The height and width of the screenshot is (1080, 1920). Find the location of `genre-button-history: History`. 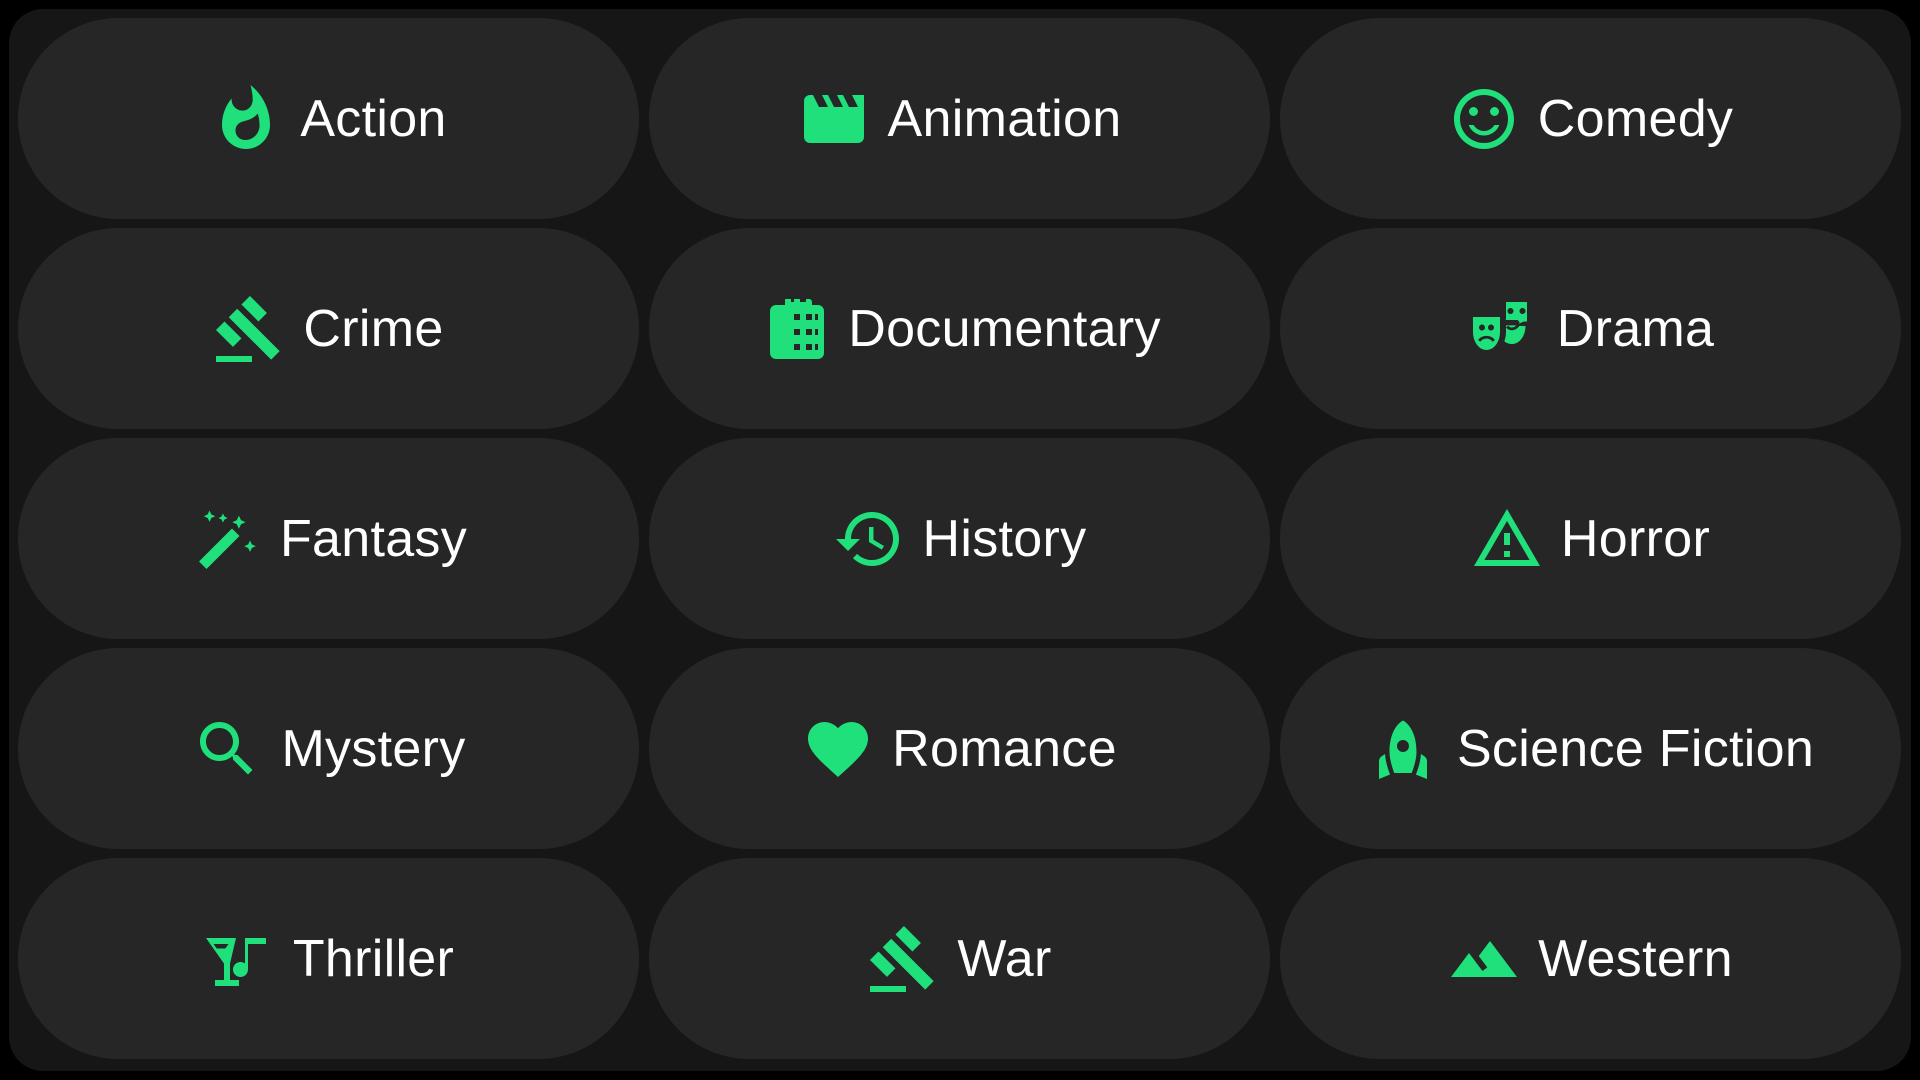

genre-button-history: History is located at coordinates (959, 538).